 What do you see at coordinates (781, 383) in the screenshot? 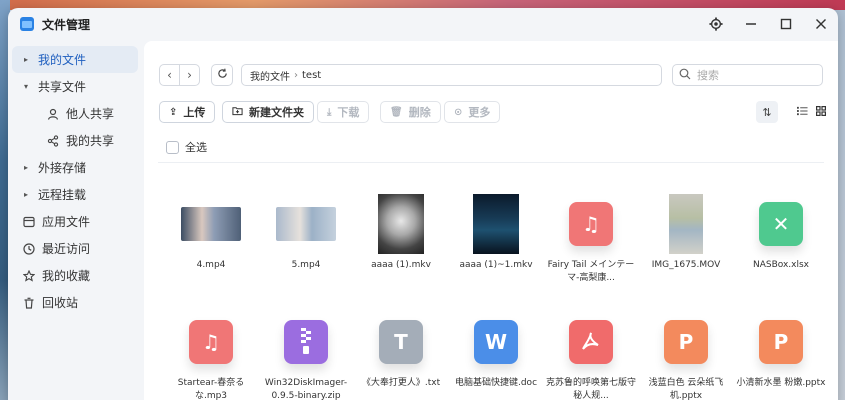
I see `file-name: 小清新水墨 粉嫩.pptx` at bounding box center [781, 383].